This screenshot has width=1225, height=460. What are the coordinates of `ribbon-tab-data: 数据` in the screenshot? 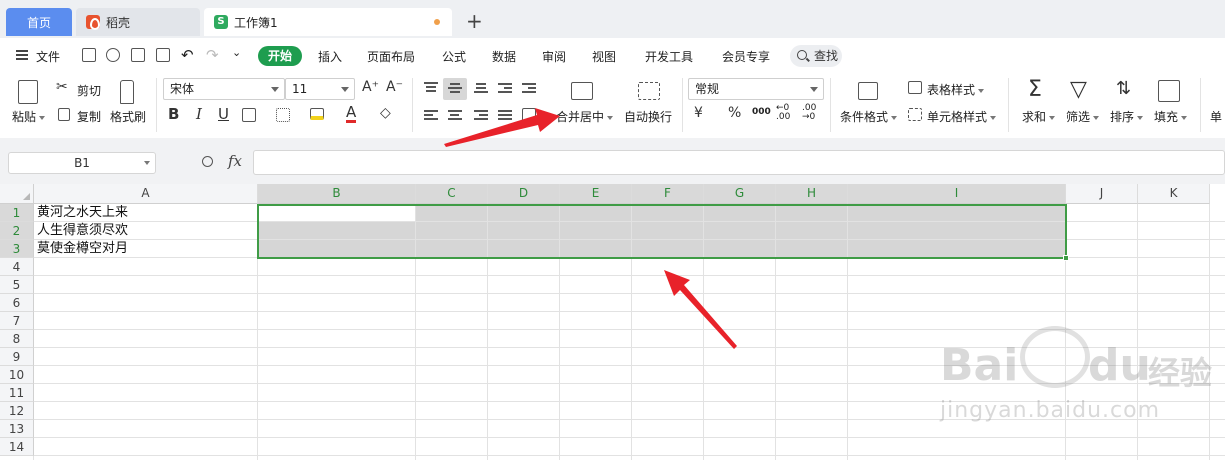 It's located at (504, 56).